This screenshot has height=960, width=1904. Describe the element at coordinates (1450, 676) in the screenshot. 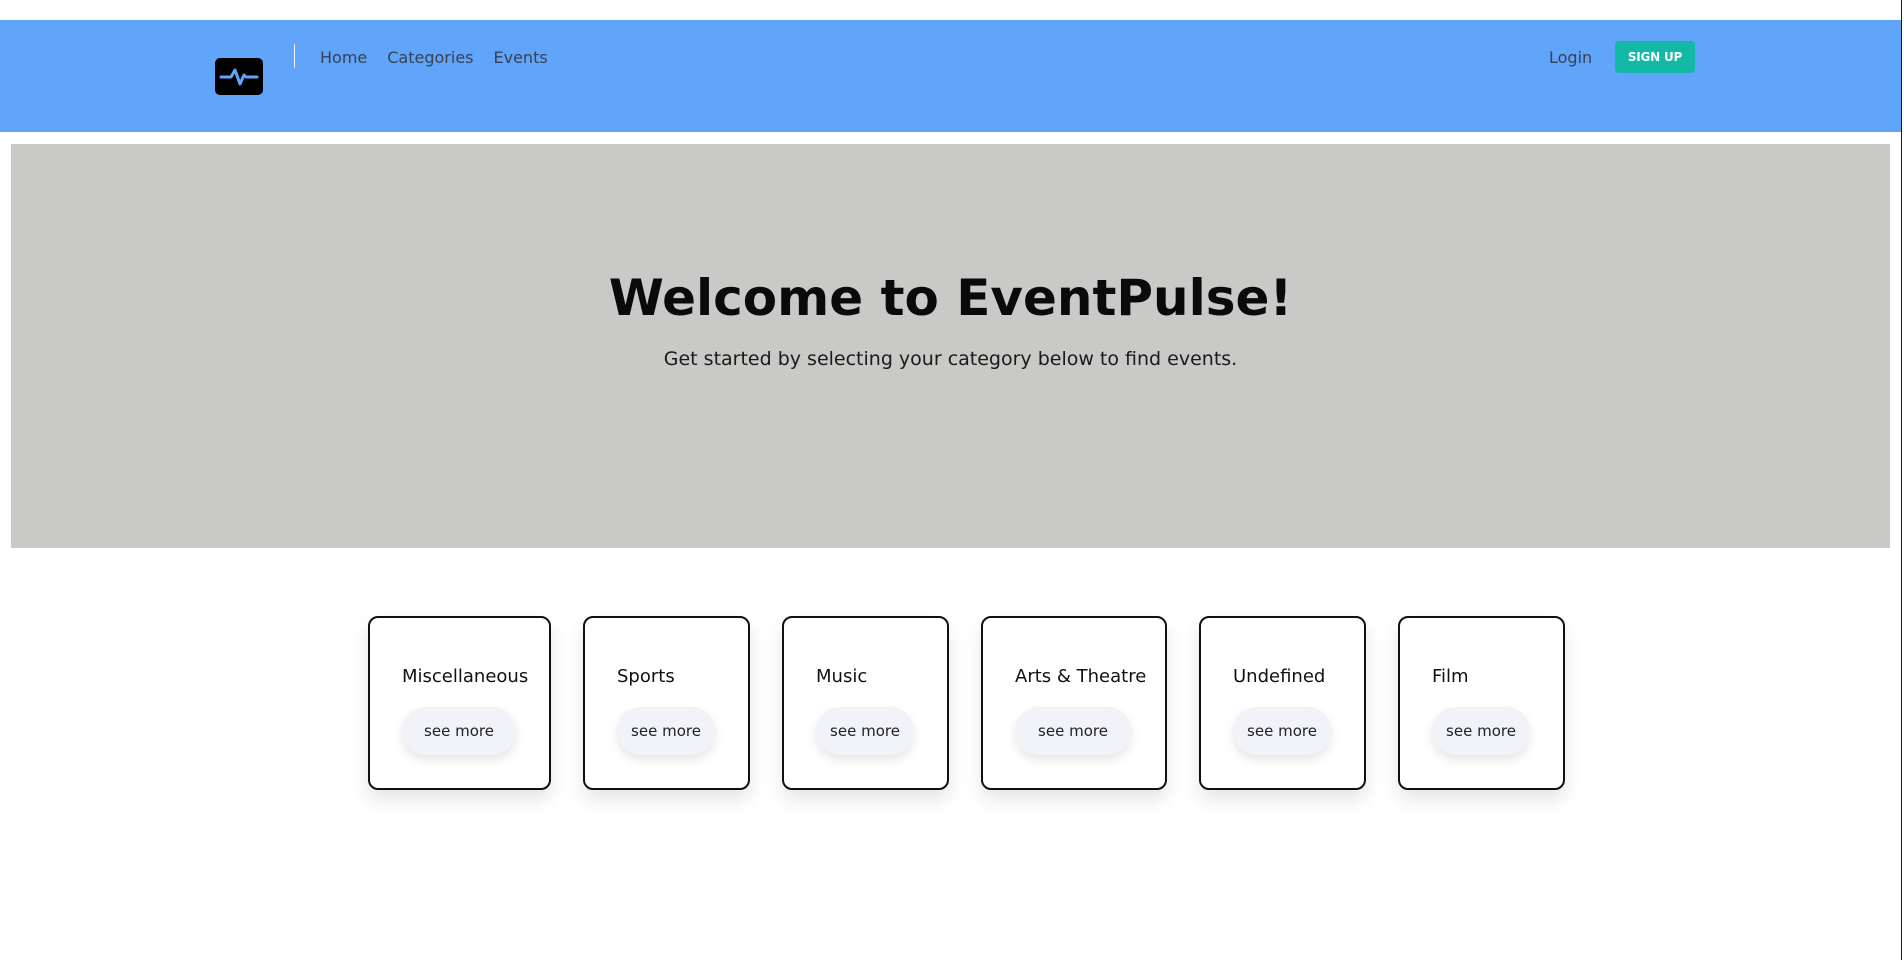

I see `category-card-title: Film` at that location.